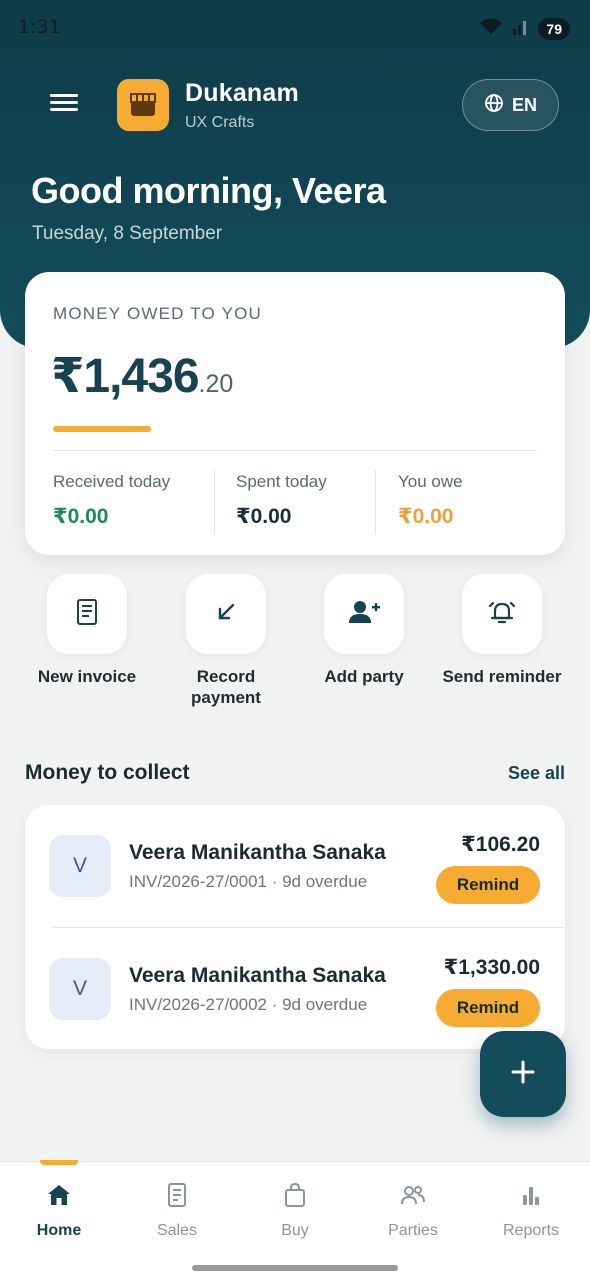 The image size is (590, 1280). What do you see at coordinates (59, 1230) in the screenshot?
I see `nav-label: Home` at bounding box center [59, 1230].